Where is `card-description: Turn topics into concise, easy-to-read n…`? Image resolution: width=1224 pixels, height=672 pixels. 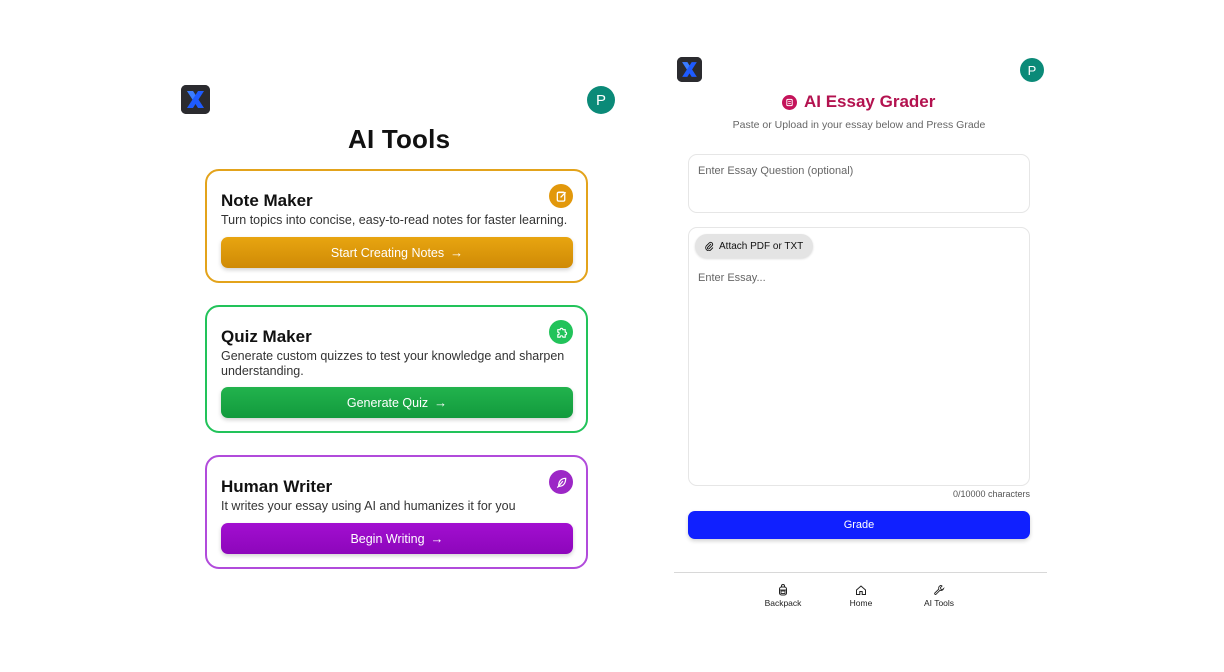
card-description: Turn topics into concise, easy-to-read n… is located at coordinates (394, 220).